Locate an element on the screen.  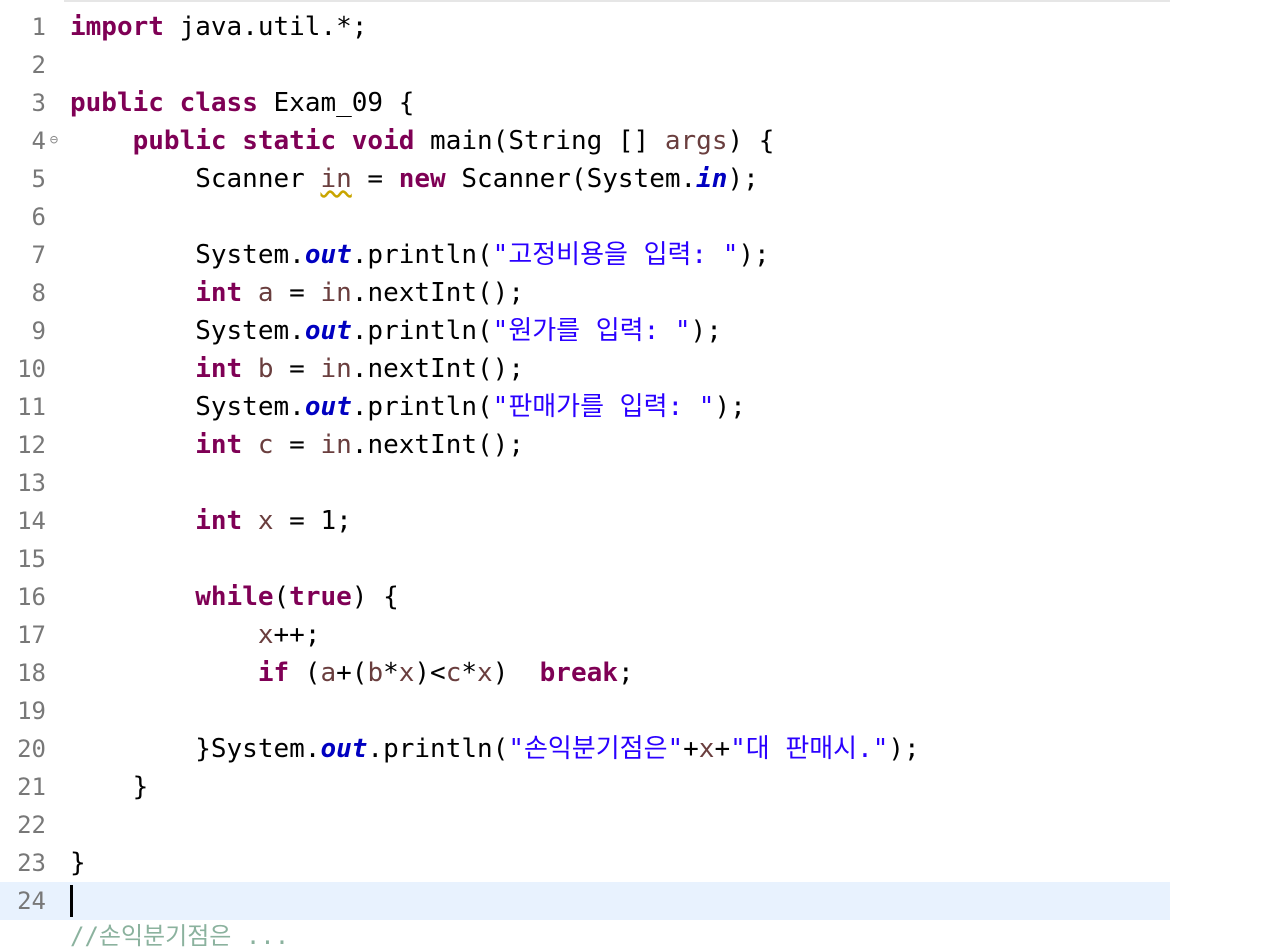
line-number: 22 is located at coordinates (31, 825).